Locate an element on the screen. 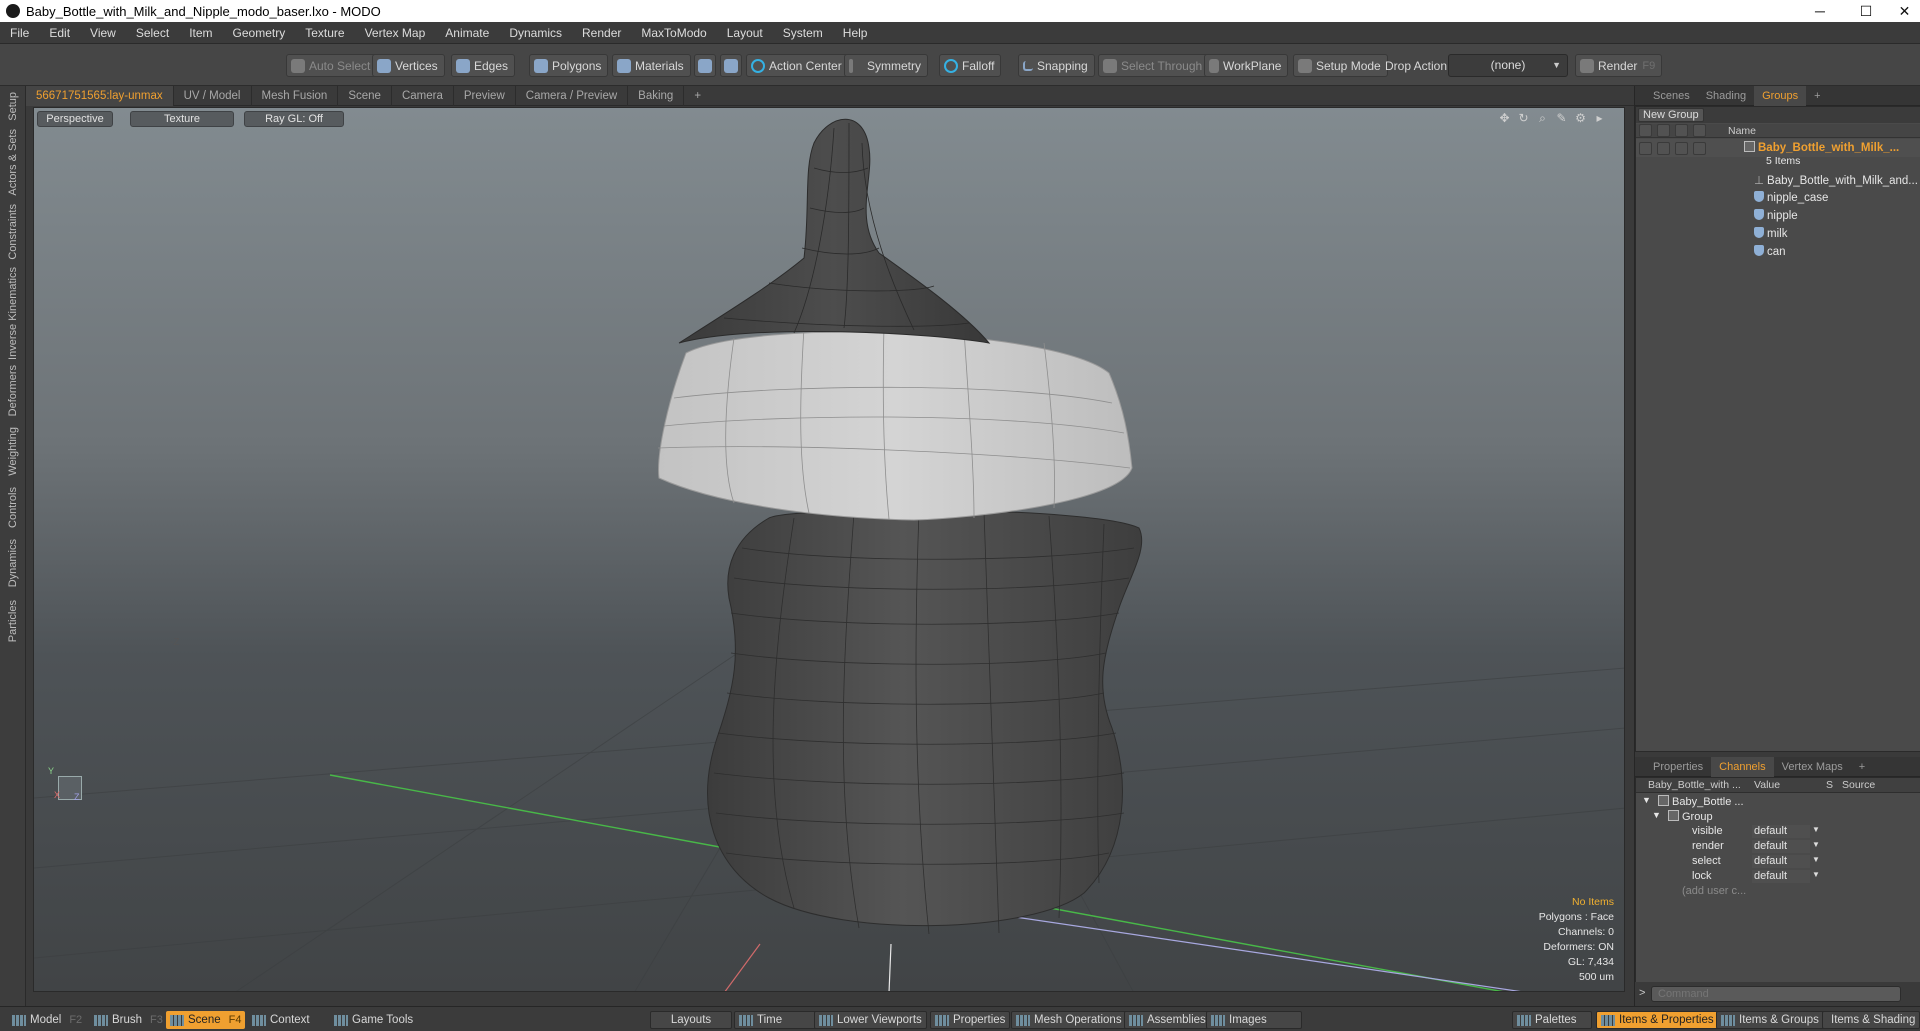  items-properties-button: Items & Properties is located at coordinates (1657, 1020).